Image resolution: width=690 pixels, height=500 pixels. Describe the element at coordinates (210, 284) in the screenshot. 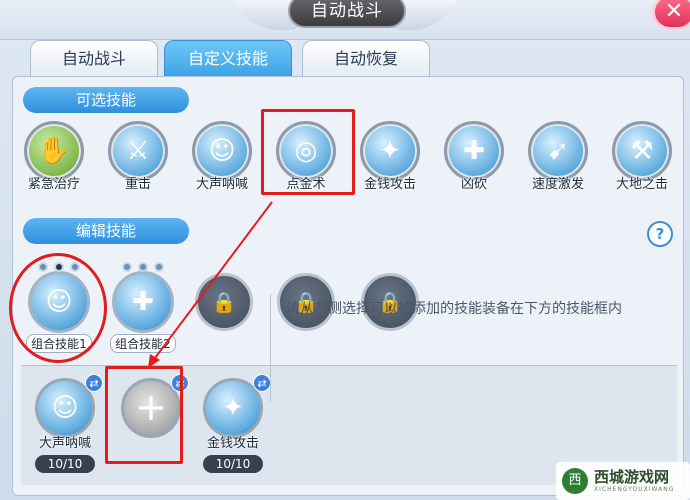

I see `annotation-arrow` at that location.